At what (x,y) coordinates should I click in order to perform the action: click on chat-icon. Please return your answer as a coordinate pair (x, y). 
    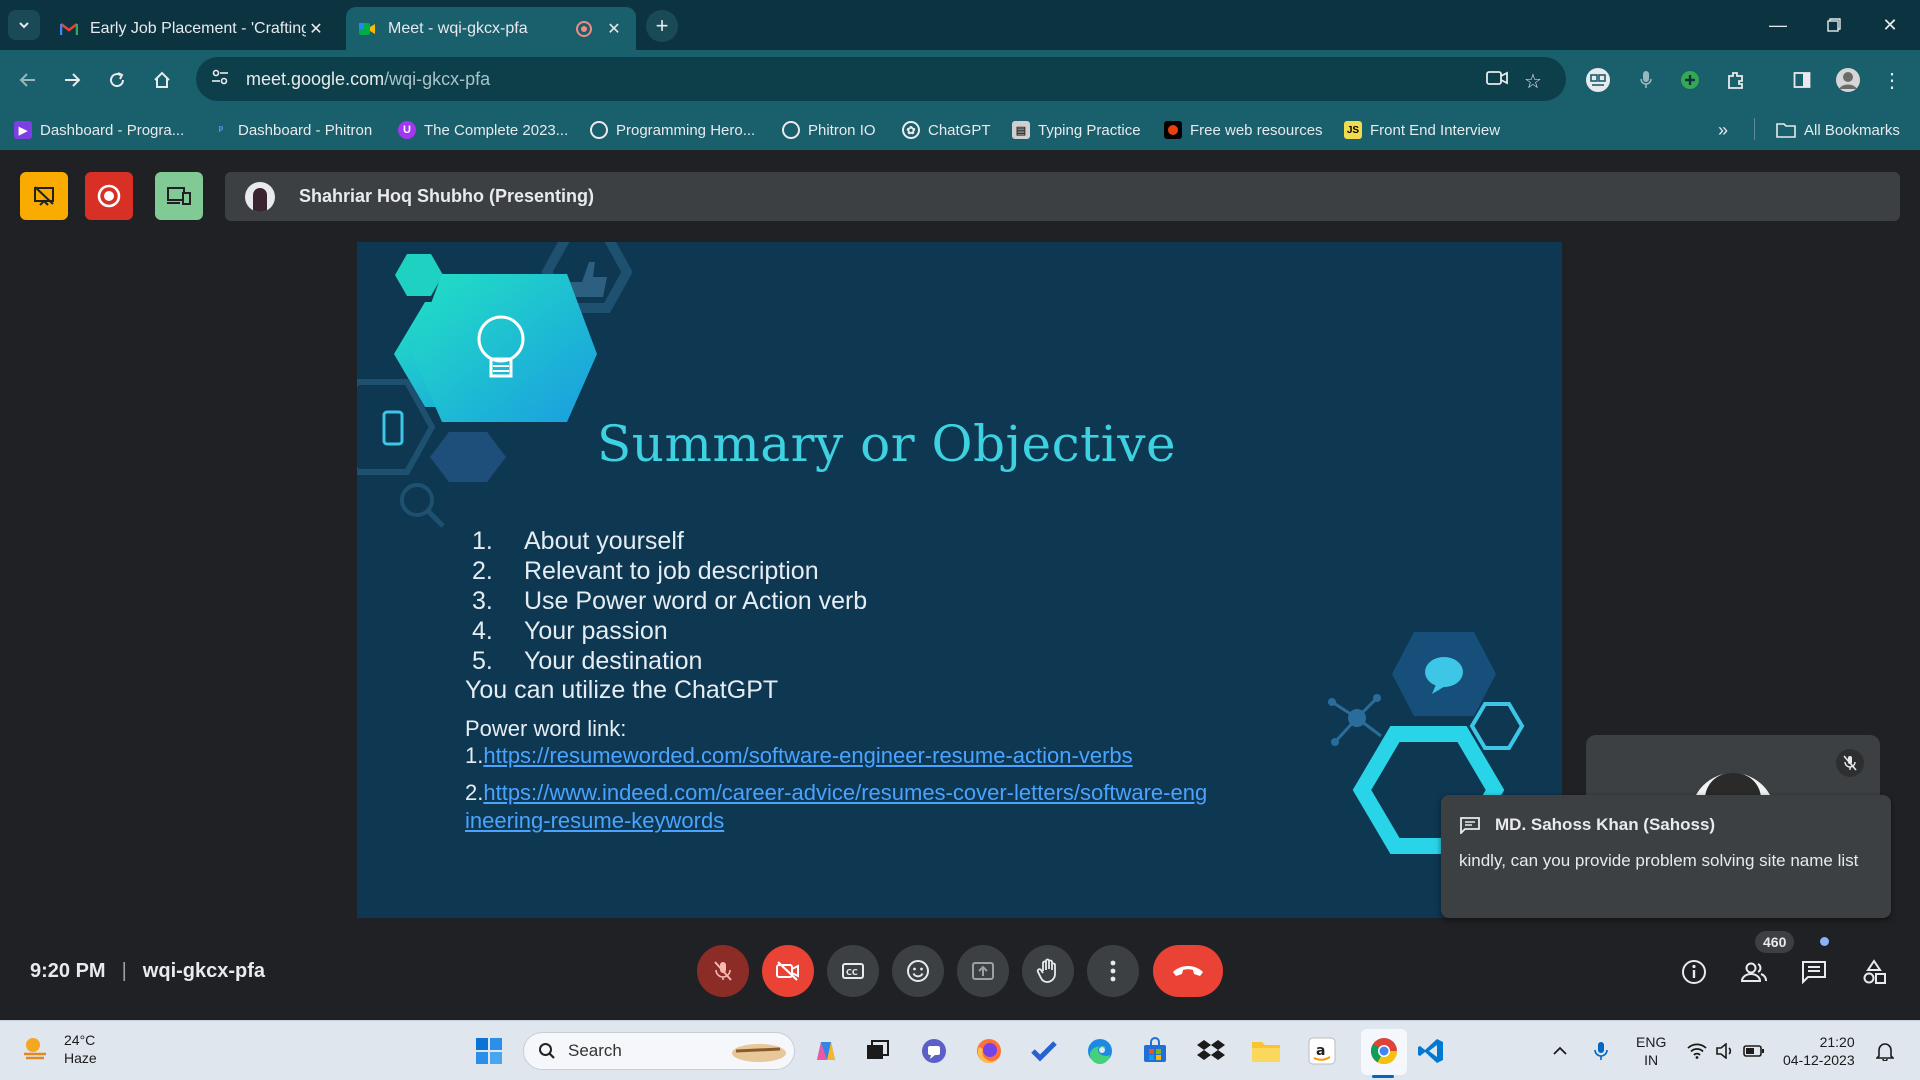
    Looking at the image, I should click on (1814, 972).